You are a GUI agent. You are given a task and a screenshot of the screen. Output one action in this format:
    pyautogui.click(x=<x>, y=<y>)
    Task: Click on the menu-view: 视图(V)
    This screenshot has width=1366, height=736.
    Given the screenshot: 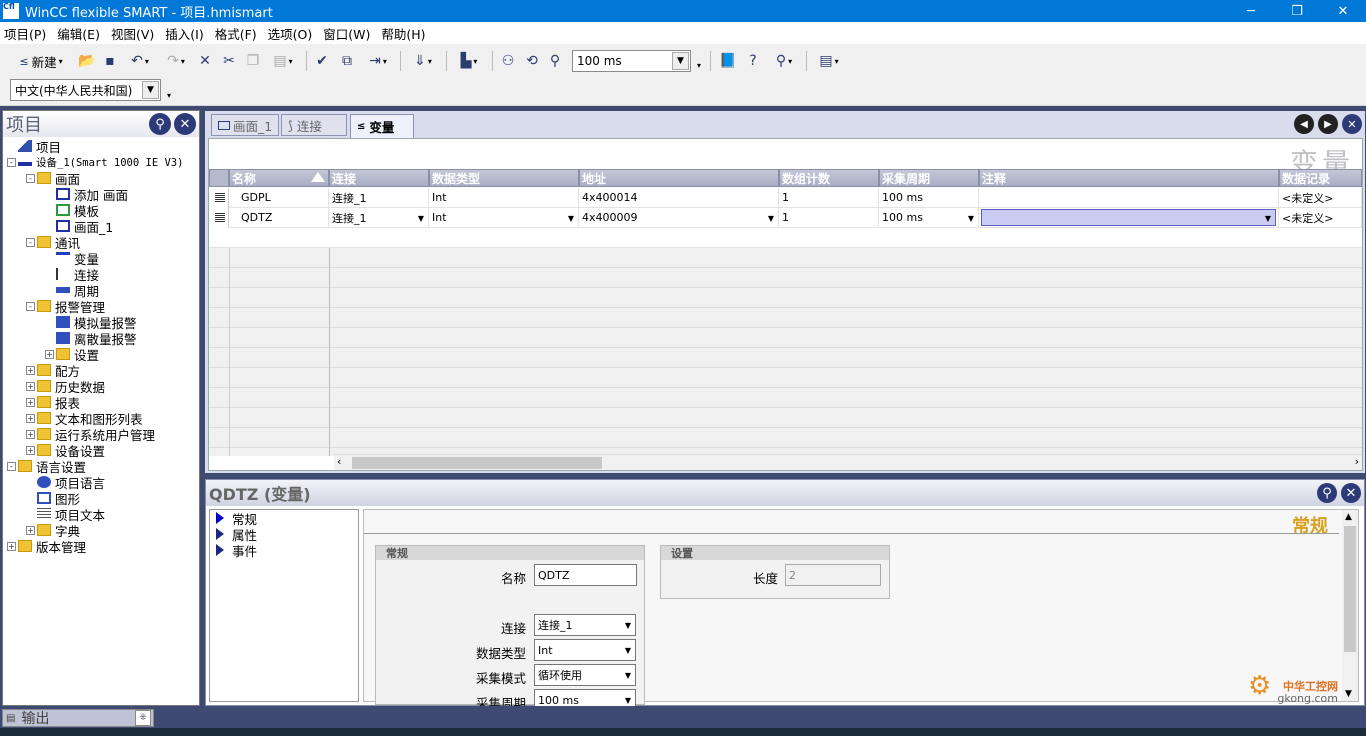 What is the action you would take?
    pyautogui.click(x=132, y=33)
    